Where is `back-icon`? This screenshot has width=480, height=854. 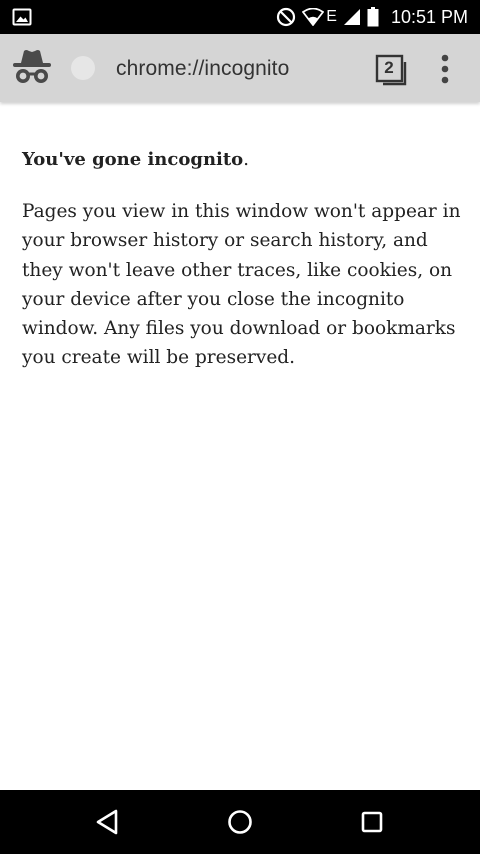
back-icon is located at coordinates (107, 822).